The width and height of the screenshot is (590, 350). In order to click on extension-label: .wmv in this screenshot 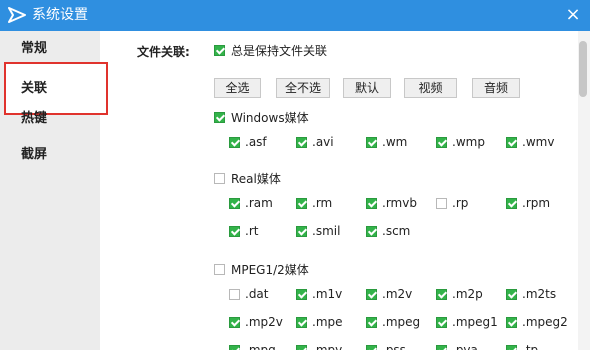, I will do `click(538, 142)`.